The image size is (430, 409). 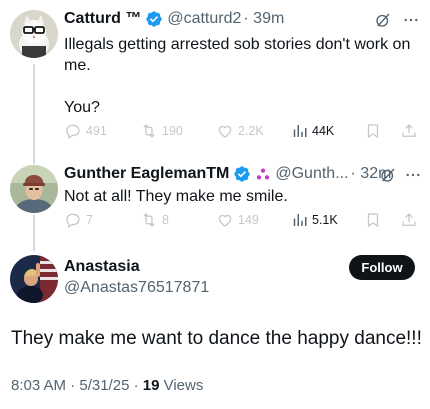 I want to click on main-display-name: Anastasia, so click(x=102, y=267).